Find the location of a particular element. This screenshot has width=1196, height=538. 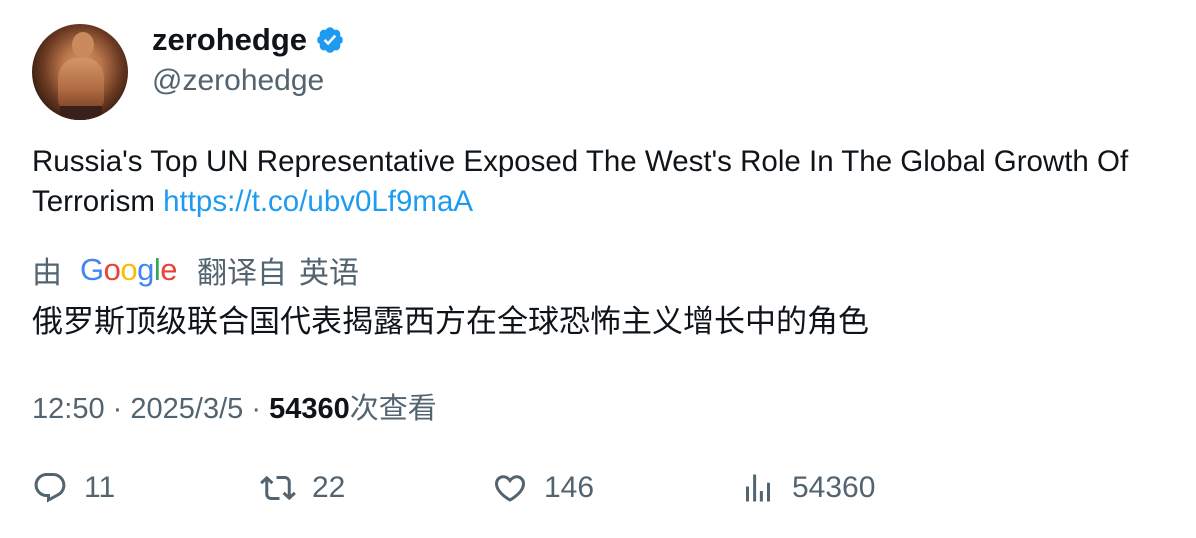

tweet-time: 12:50 is located at coordinates (68, 409).